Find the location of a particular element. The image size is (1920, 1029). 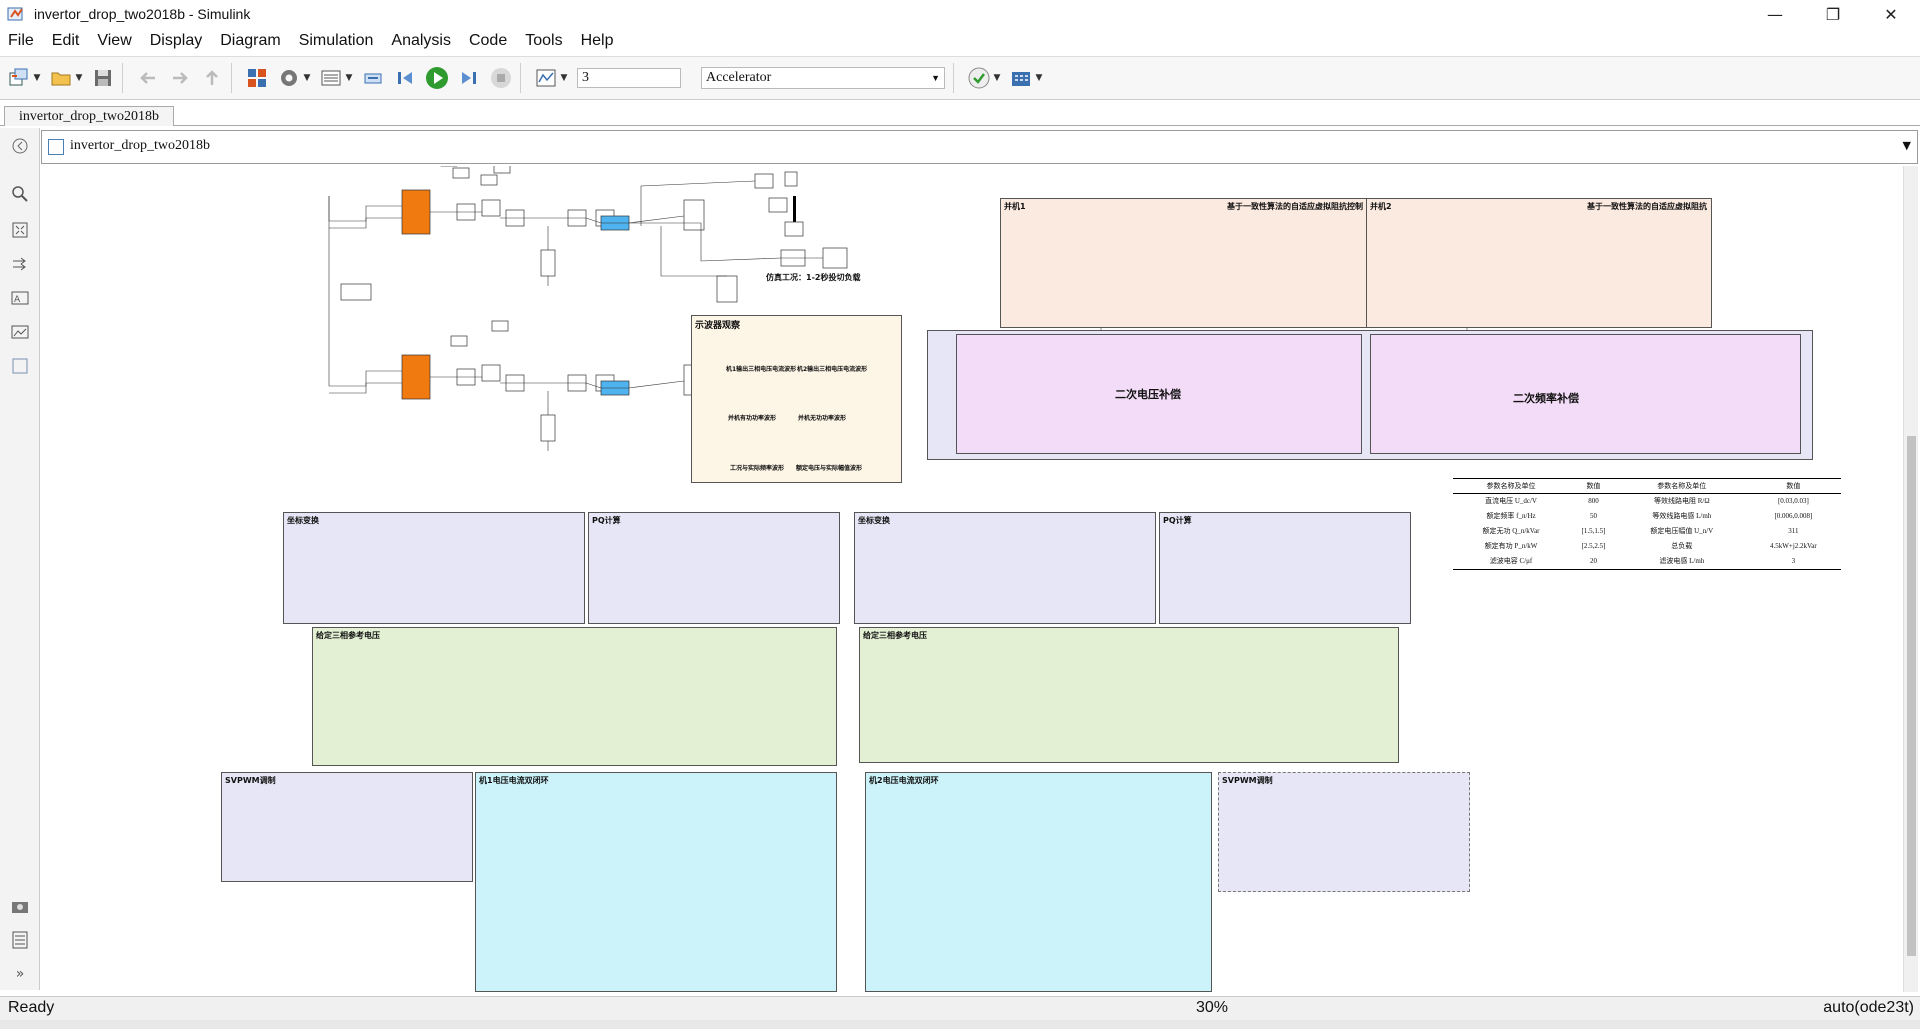

simulation-mode-select: Accelerator ▼ is located at coordinates (823, 78).